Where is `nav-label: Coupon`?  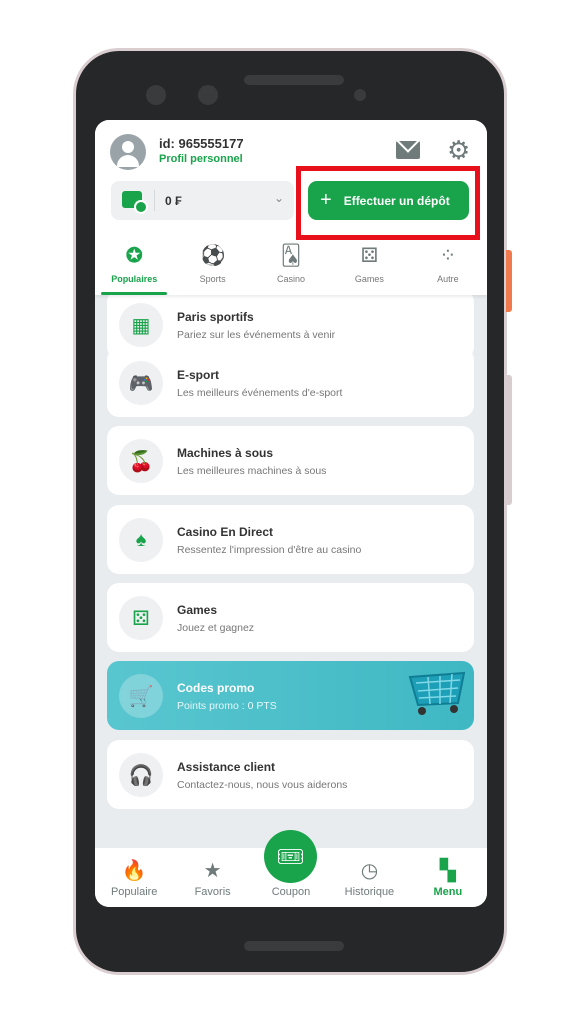 nav-label: Coupon is located at coordinates (291, 892).